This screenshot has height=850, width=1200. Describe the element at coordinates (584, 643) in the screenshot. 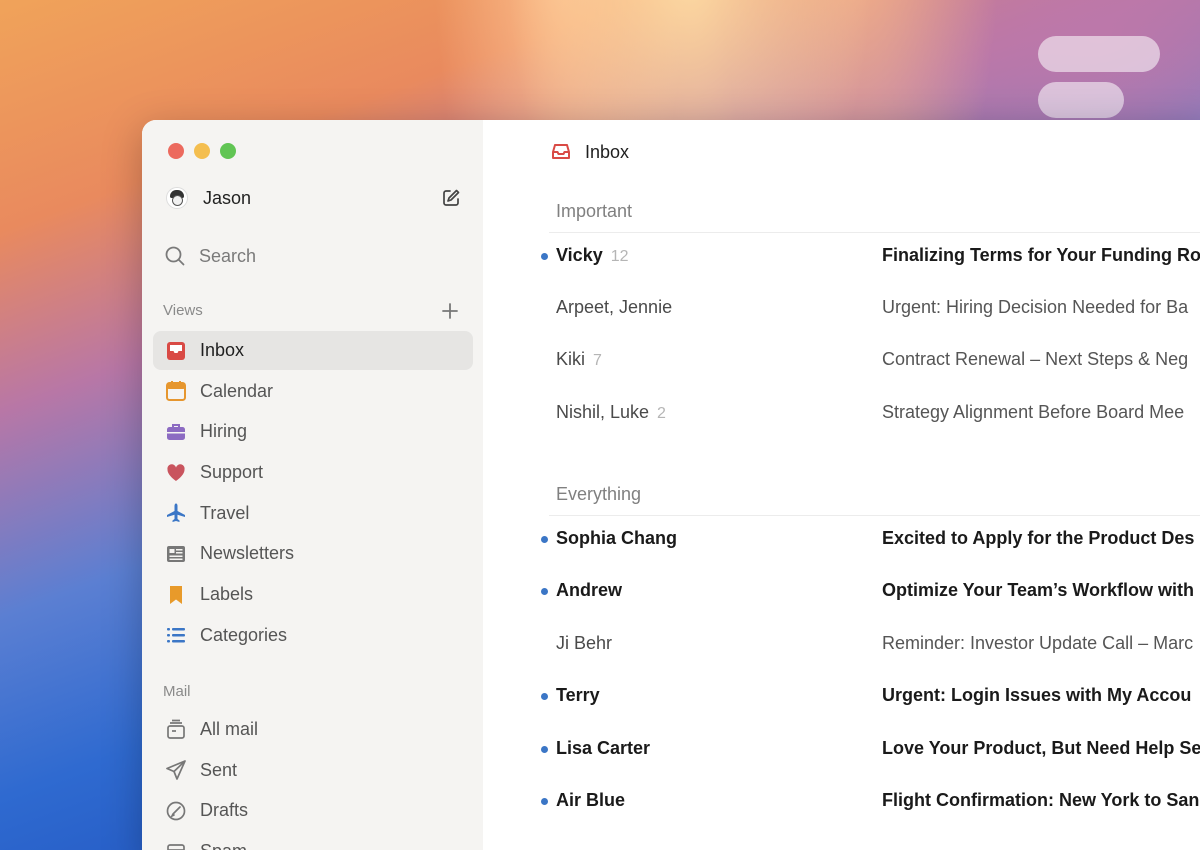

I see `message-sender: Ji Behr` at that location.